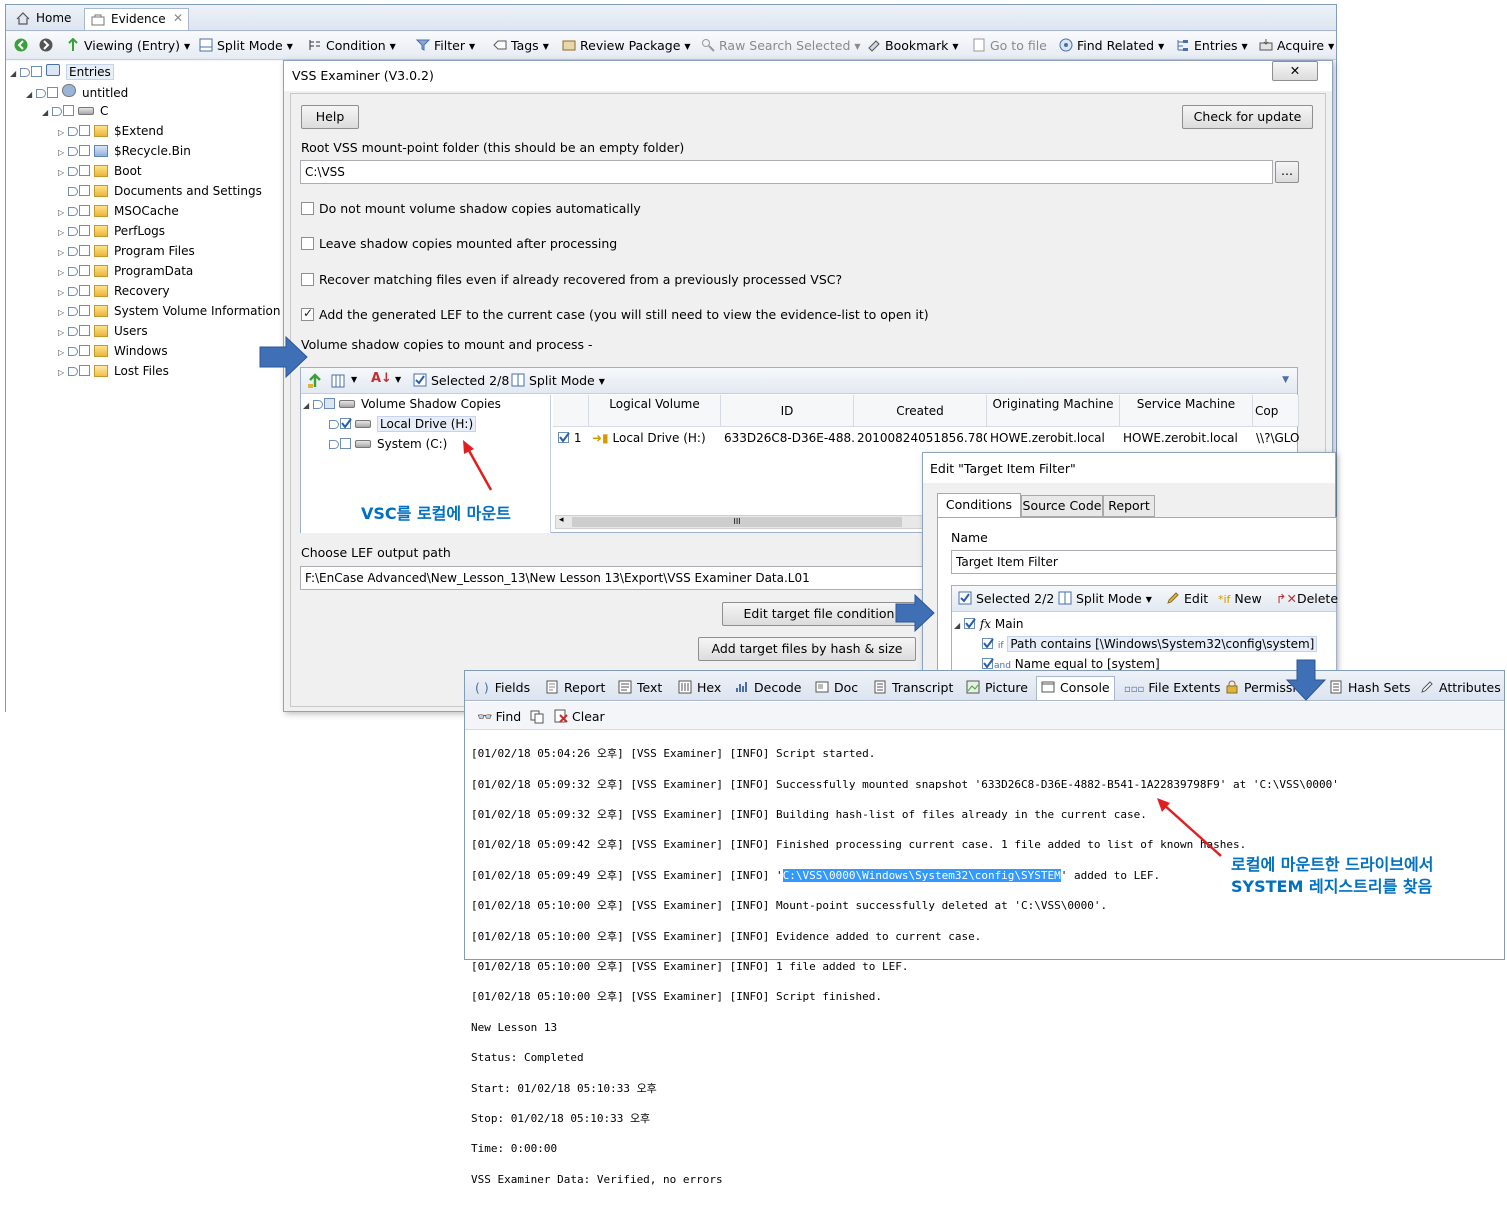 Image resolution: width=1507 pixels, height=1218 pixels. Describe the element at coordinates (514, 1149) in the screenshot. I see `console-line: Time: 0:00:00` at that location.